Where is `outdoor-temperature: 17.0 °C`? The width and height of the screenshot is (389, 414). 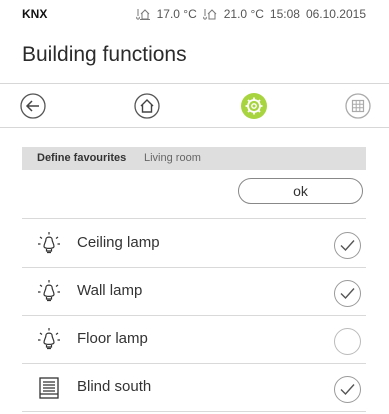
outdoor-temperature: 17.0 °C is located at coordinates (176, 14).